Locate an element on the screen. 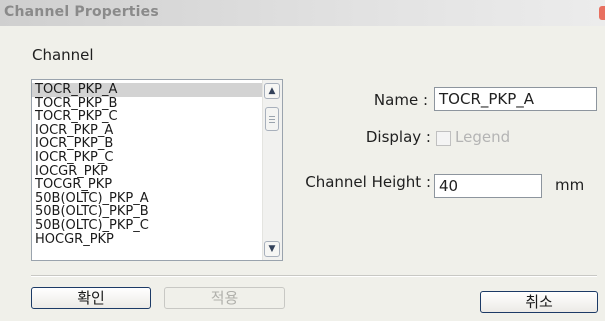 The height and width of the screenshot is (321, 605). channel-height-label: Channel Height : is located at coordinates (368, 182).